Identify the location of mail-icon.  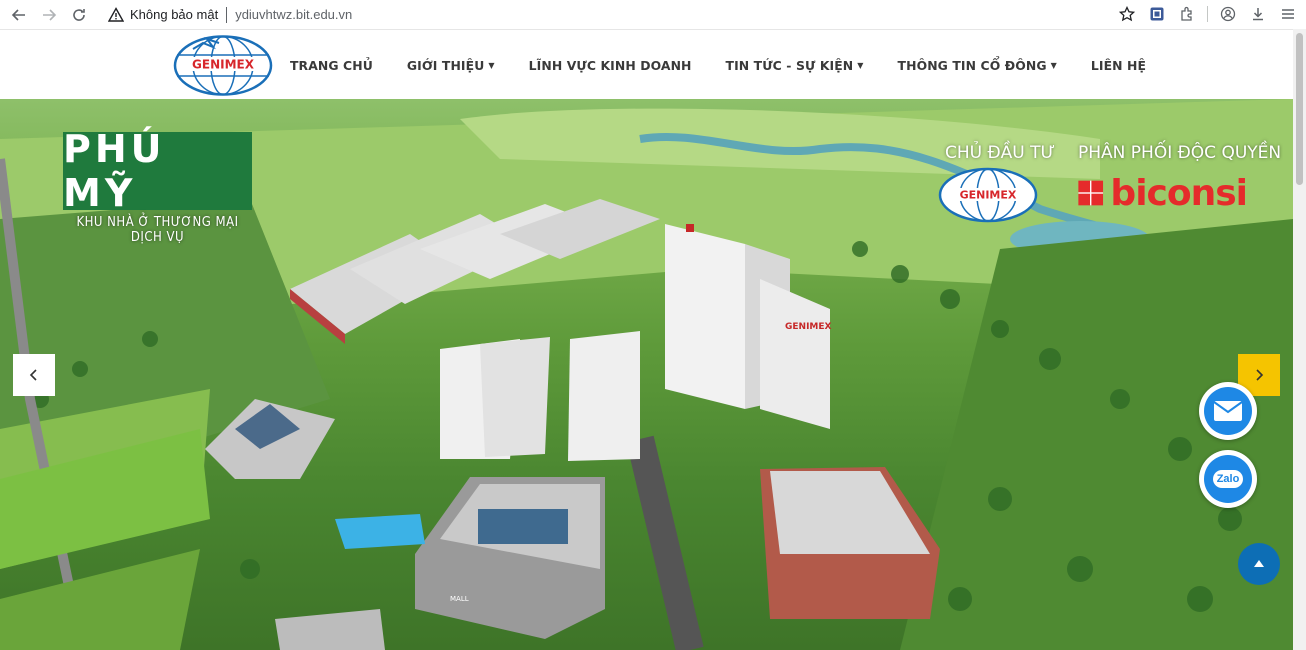
(1228, 411).